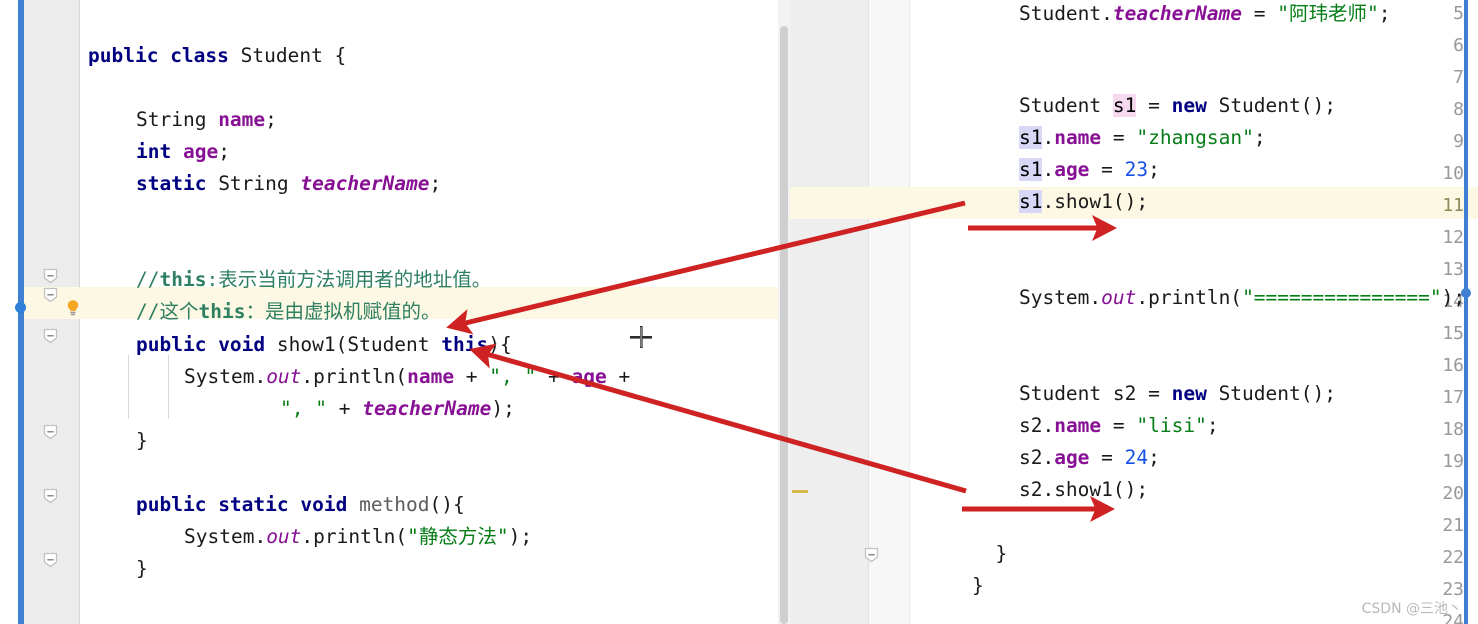 The width and height of the screenshot is (1478, 624). What do you see at coordinates (1434, 366) in the screenshot?
I see `line-number: 16` at bounding box center [1434, 366].